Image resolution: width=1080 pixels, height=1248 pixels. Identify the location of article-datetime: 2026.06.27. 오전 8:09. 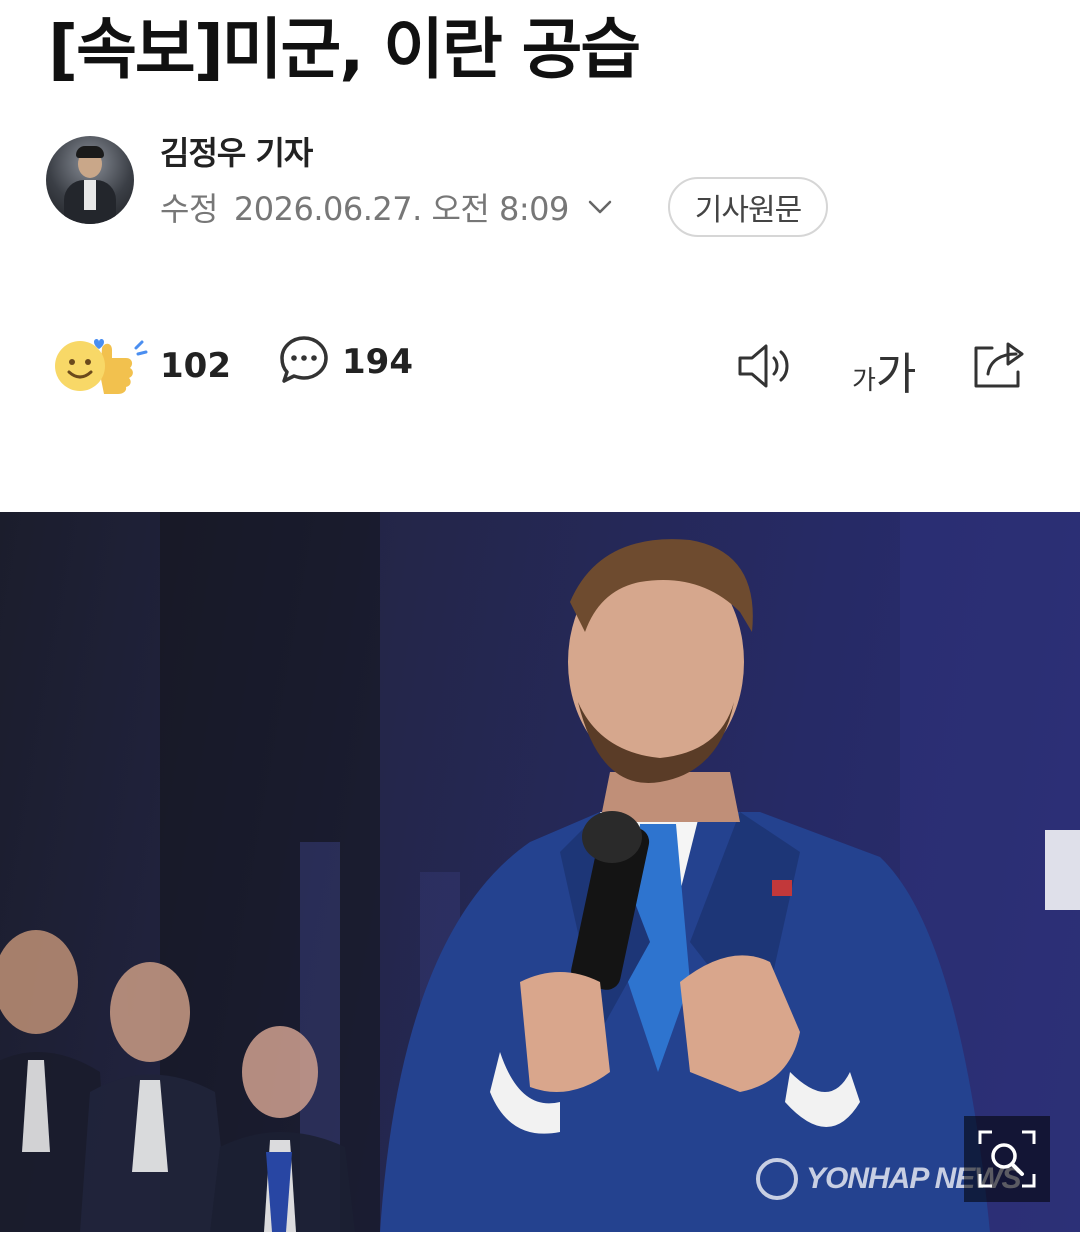
(401, 209).